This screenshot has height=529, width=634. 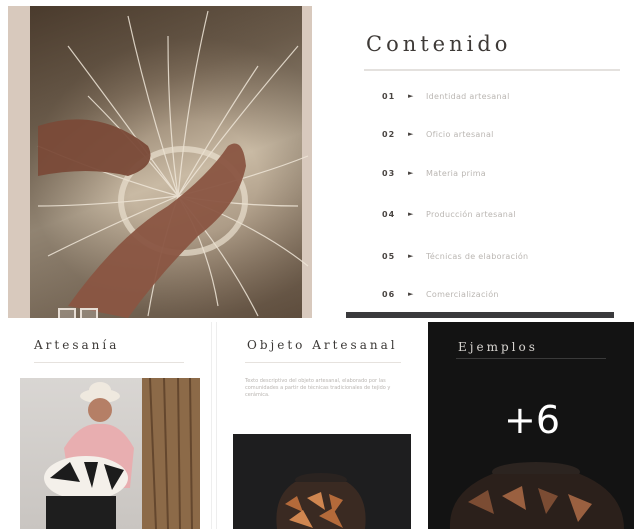 I want to click on toc-item-label: Oficio artesanal, so click(x=460, y=134).